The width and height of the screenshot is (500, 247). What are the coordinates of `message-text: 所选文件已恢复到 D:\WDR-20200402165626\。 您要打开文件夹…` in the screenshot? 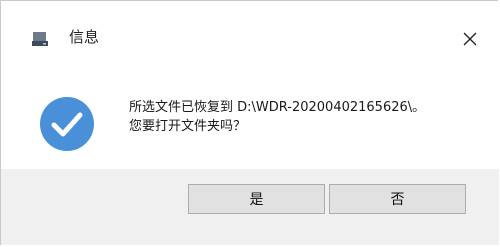 It's located at (277, 117).